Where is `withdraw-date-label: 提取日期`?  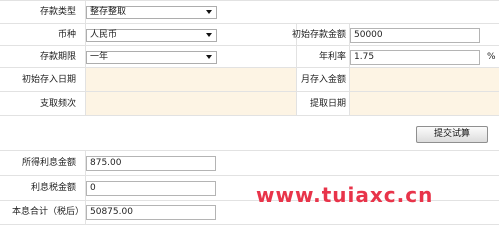
withdraw-date-label: 提取日期 is located at coordinates (327, 104).